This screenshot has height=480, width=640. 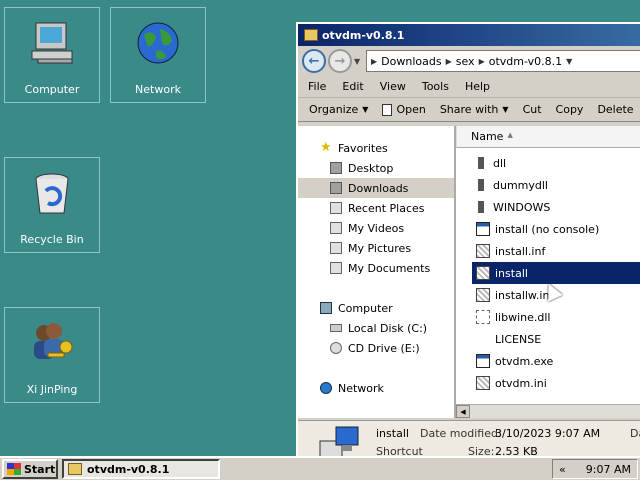 I want to click on organize-label: Organize, so click(x=334, y=109).